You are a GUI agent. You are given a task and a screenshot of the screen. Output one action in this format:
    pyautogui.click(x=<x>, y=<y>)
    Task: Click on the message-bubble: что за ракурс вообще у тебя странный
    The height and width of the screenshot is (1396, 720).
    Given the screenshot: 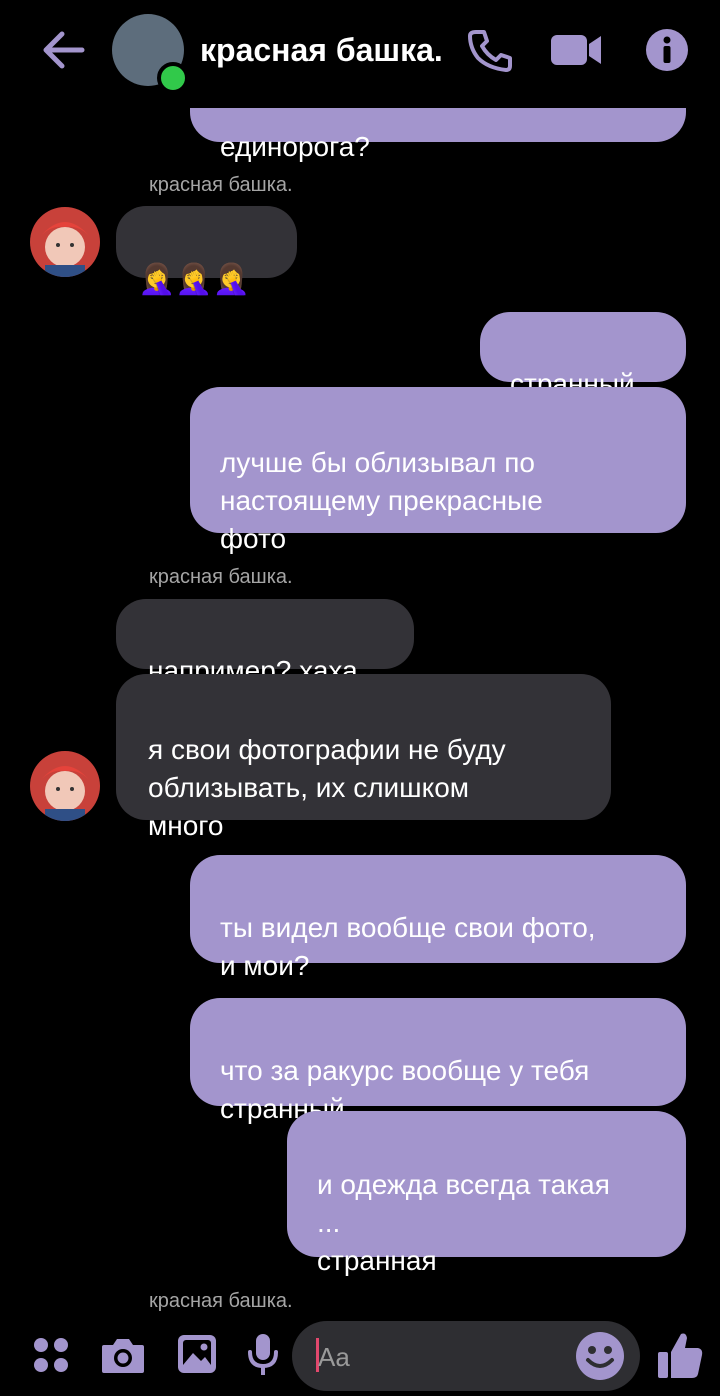 What is the action you would take?
    pyautogui.click(x=438, y=1061)
    